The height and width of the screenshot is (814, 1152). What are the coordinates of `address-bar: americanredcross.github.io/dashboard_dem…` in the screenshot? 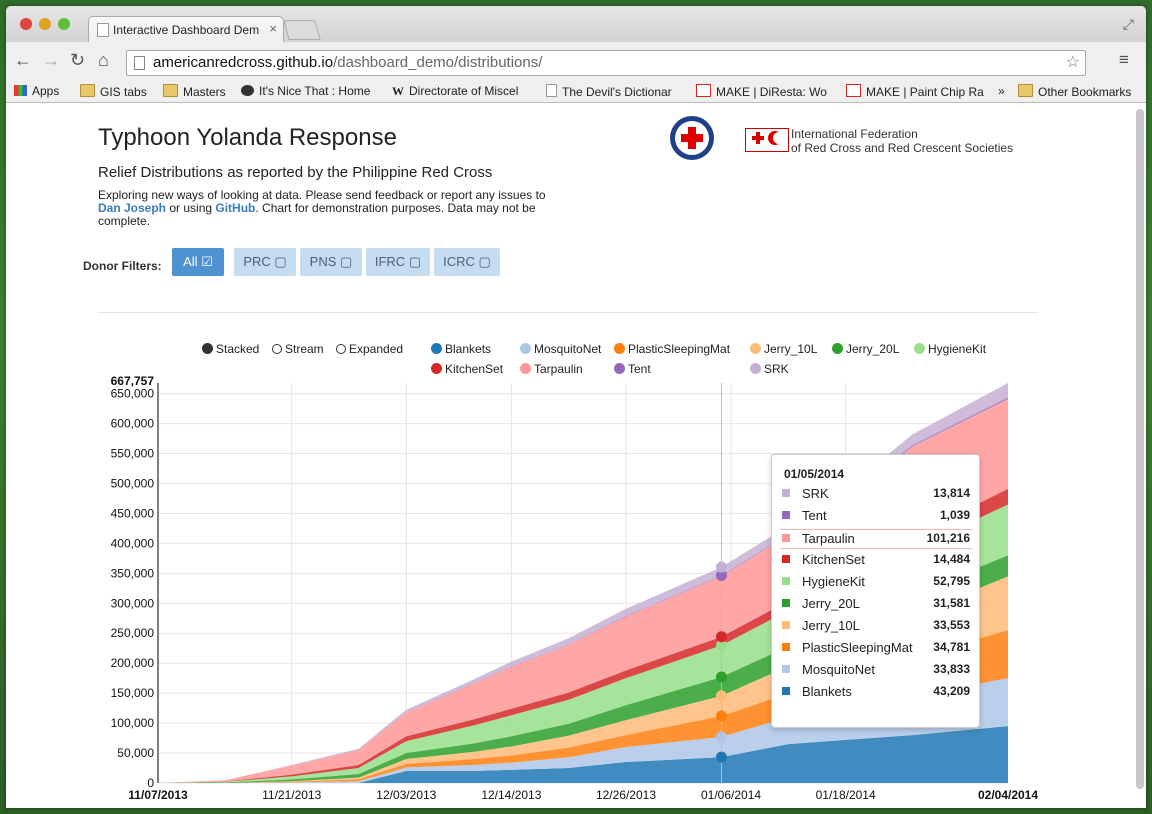 It's located at (606, 63).